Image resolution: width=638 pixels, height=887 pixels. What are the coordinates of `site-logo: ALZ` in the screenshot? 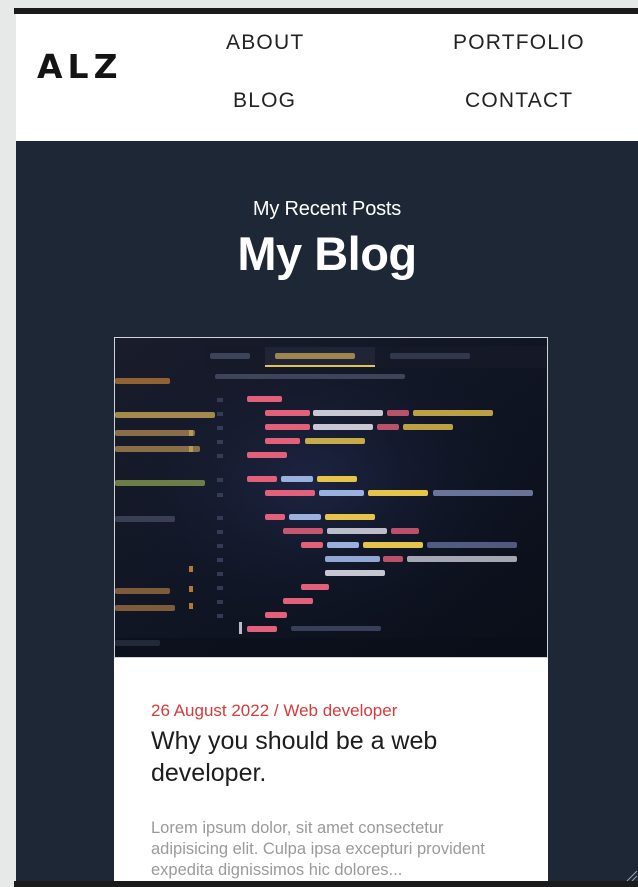 It's located at (80, 66).